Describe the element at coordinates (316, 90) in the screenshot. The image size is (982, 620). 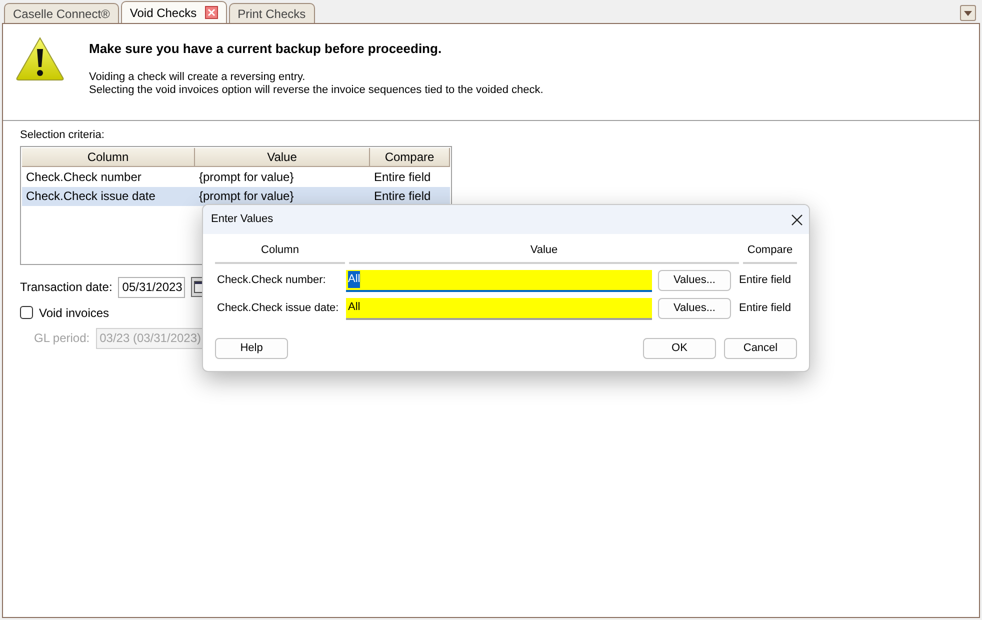
I see `warning-text: Selecting the void invoices option will reverse the invoice sequences tied to the voided check.` at that location.